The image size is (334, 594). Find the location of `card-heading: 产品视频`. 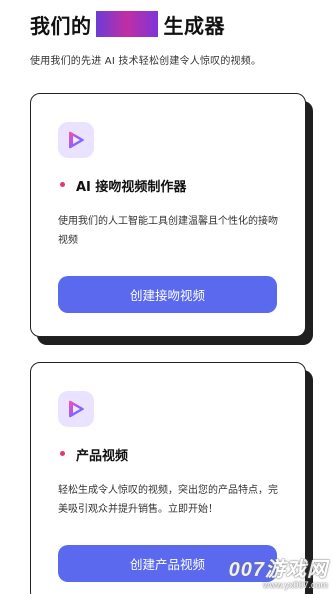

card-heading: 产品视频 is located at coordinates (102, 456).